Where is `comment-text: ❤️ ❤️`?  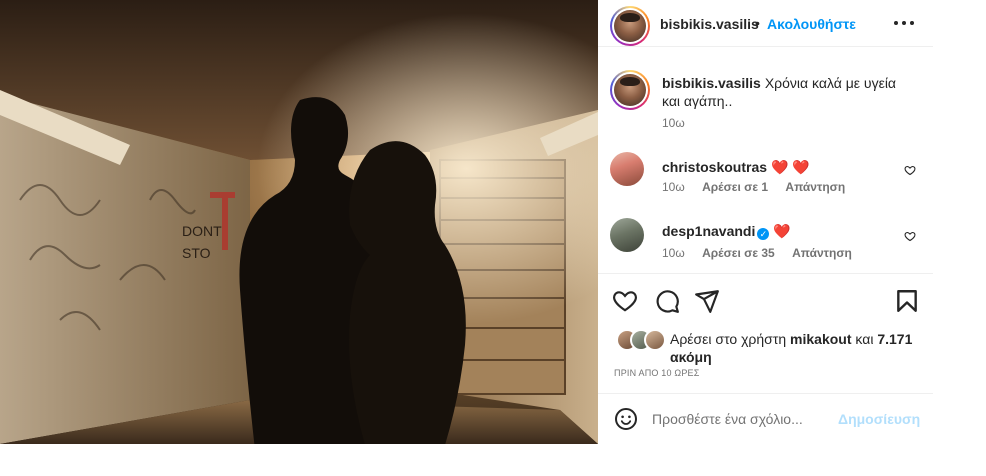 comment-text: ❤️ ❤️ is located at coordinates (790, 167).